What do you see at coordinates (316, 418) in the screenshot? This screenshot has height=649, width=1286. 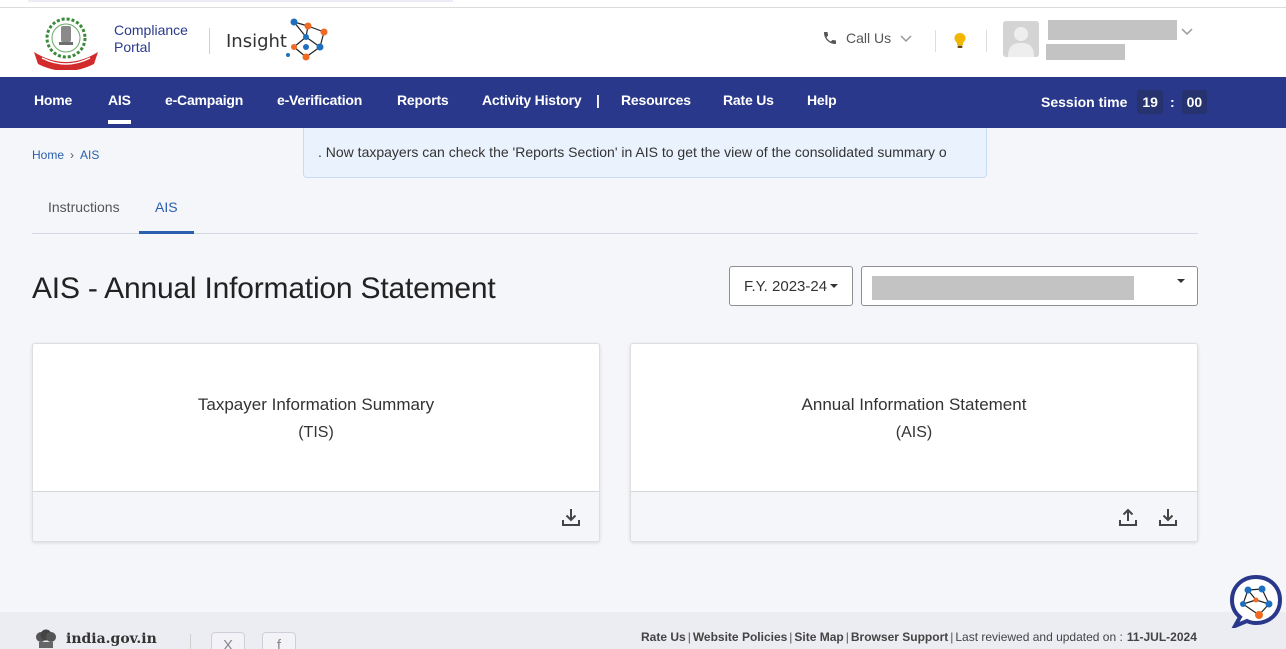 I see `tis-card-body: Taxpayer Information Summary (TIS)` at bounding box center [316, 418].